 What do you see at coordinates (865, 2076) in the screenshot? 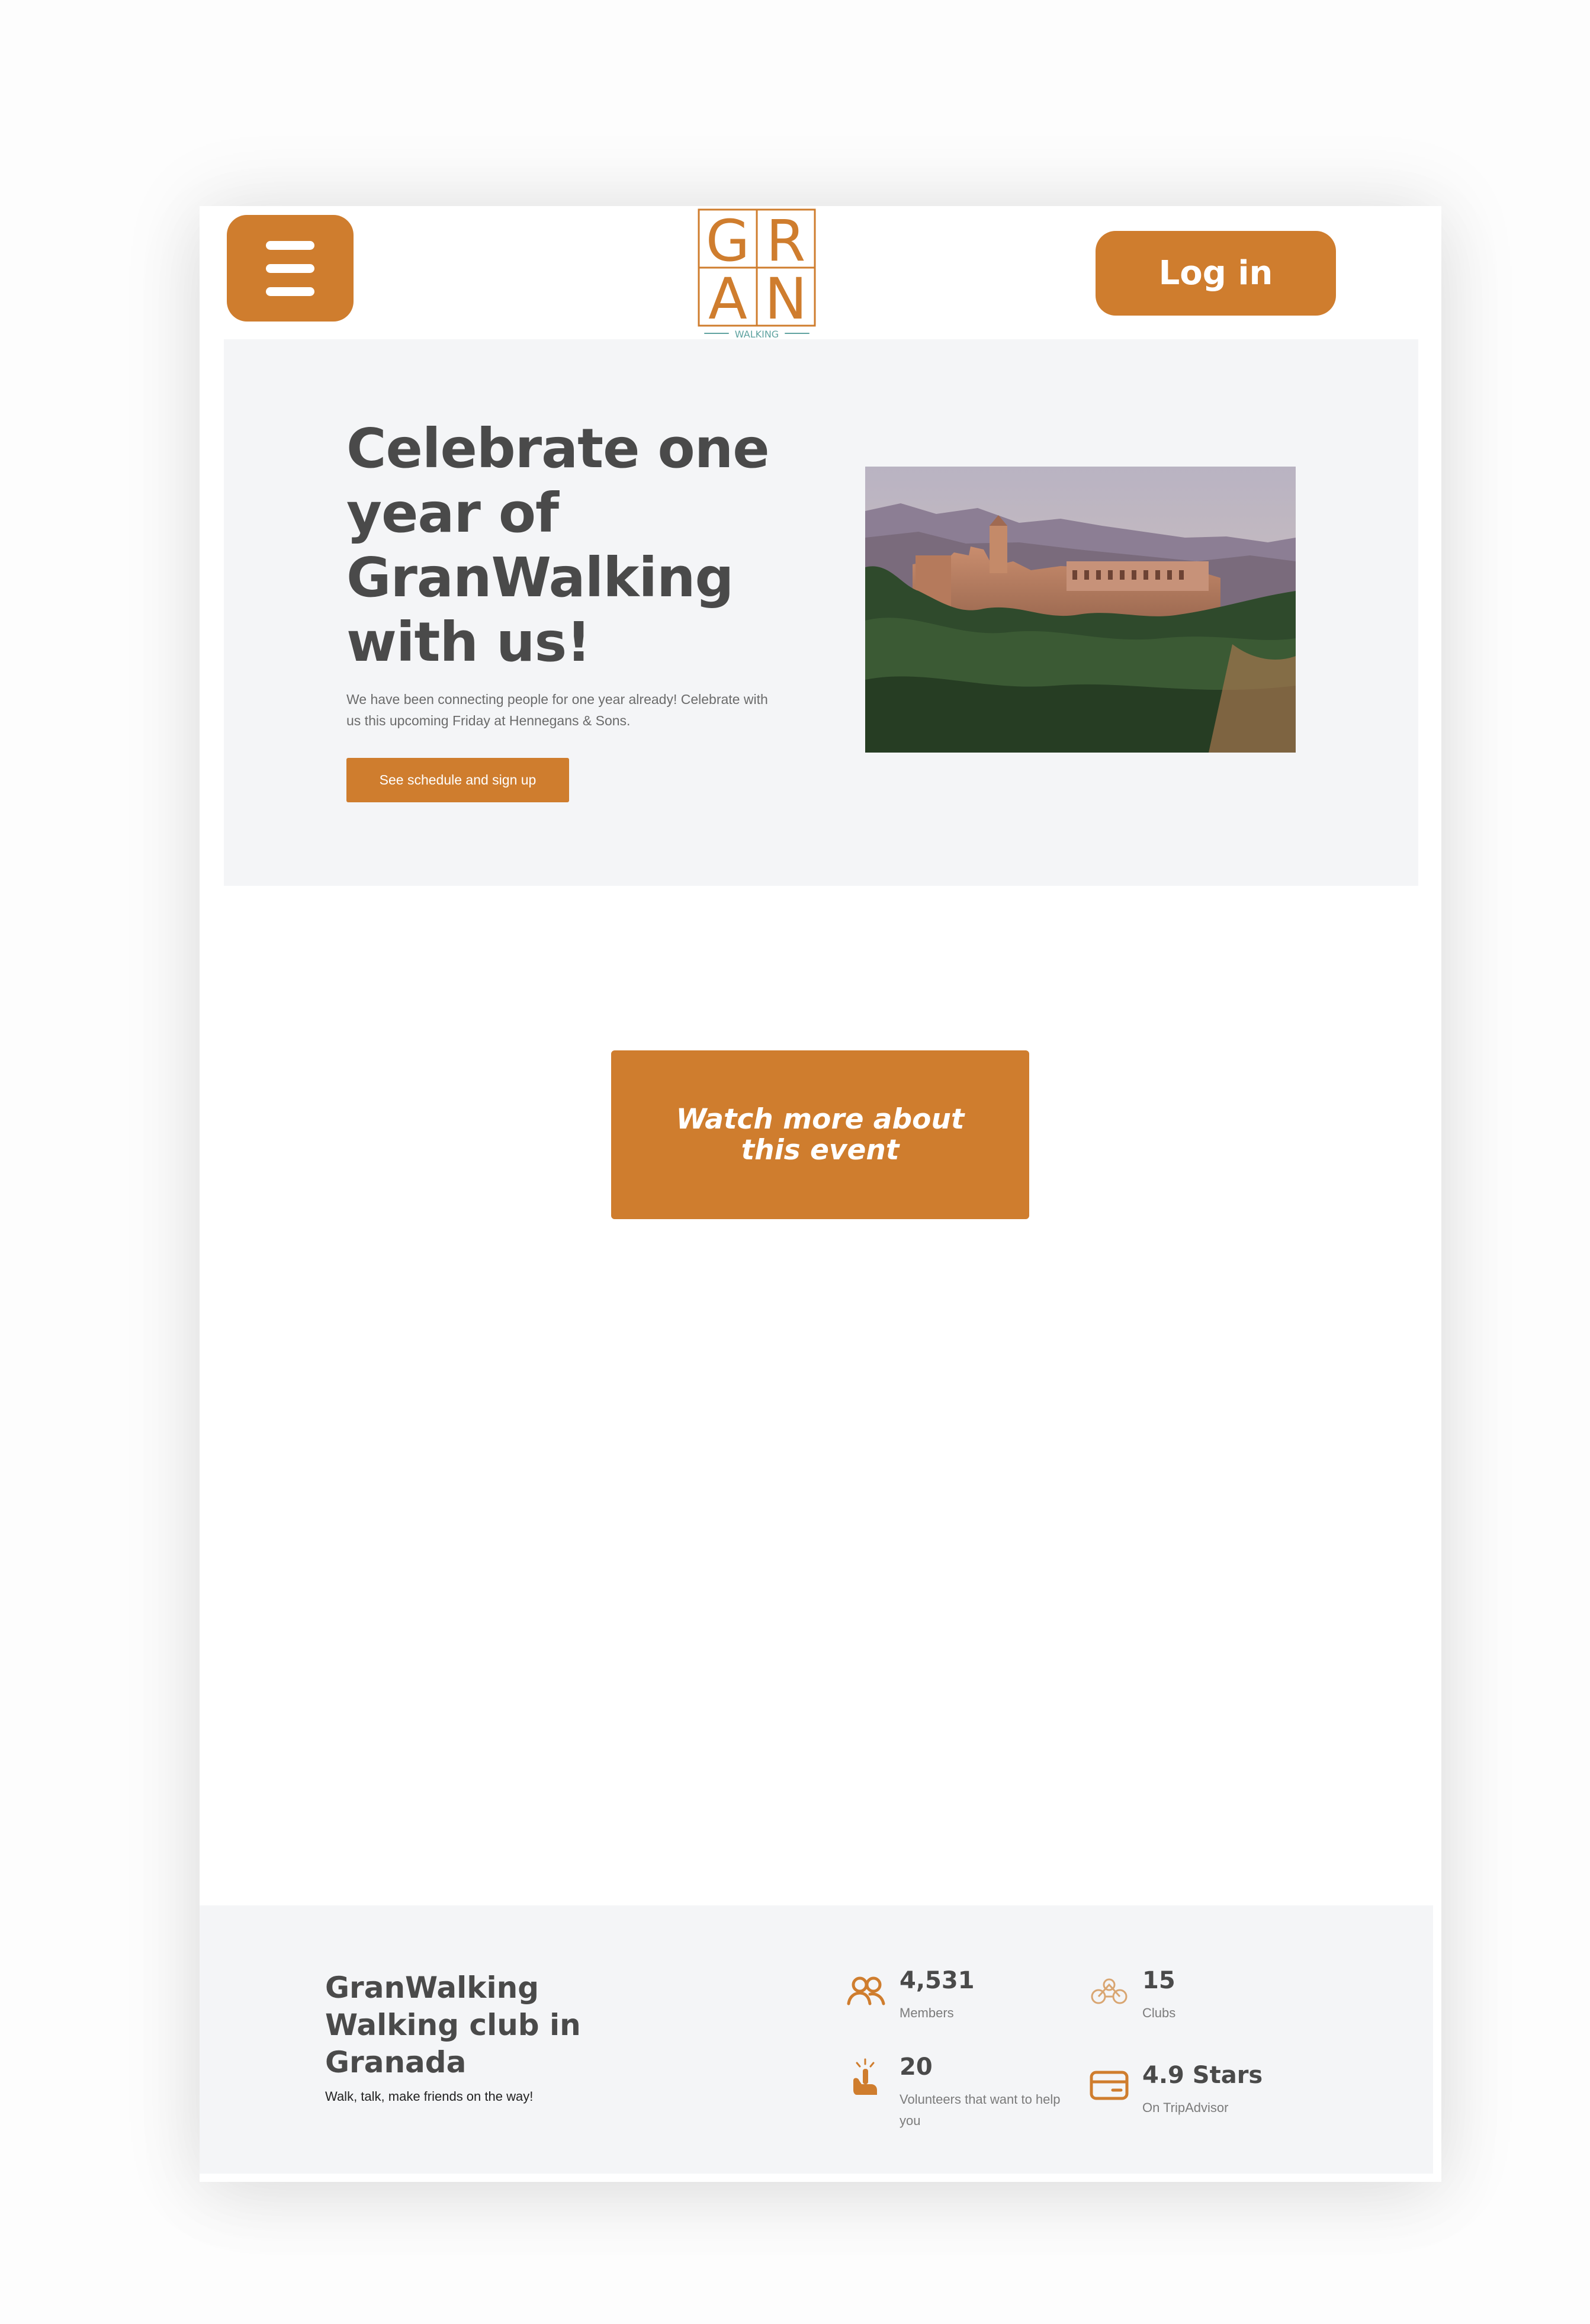
I see `raised-hand-icon` at bounding box center [865, 2076].